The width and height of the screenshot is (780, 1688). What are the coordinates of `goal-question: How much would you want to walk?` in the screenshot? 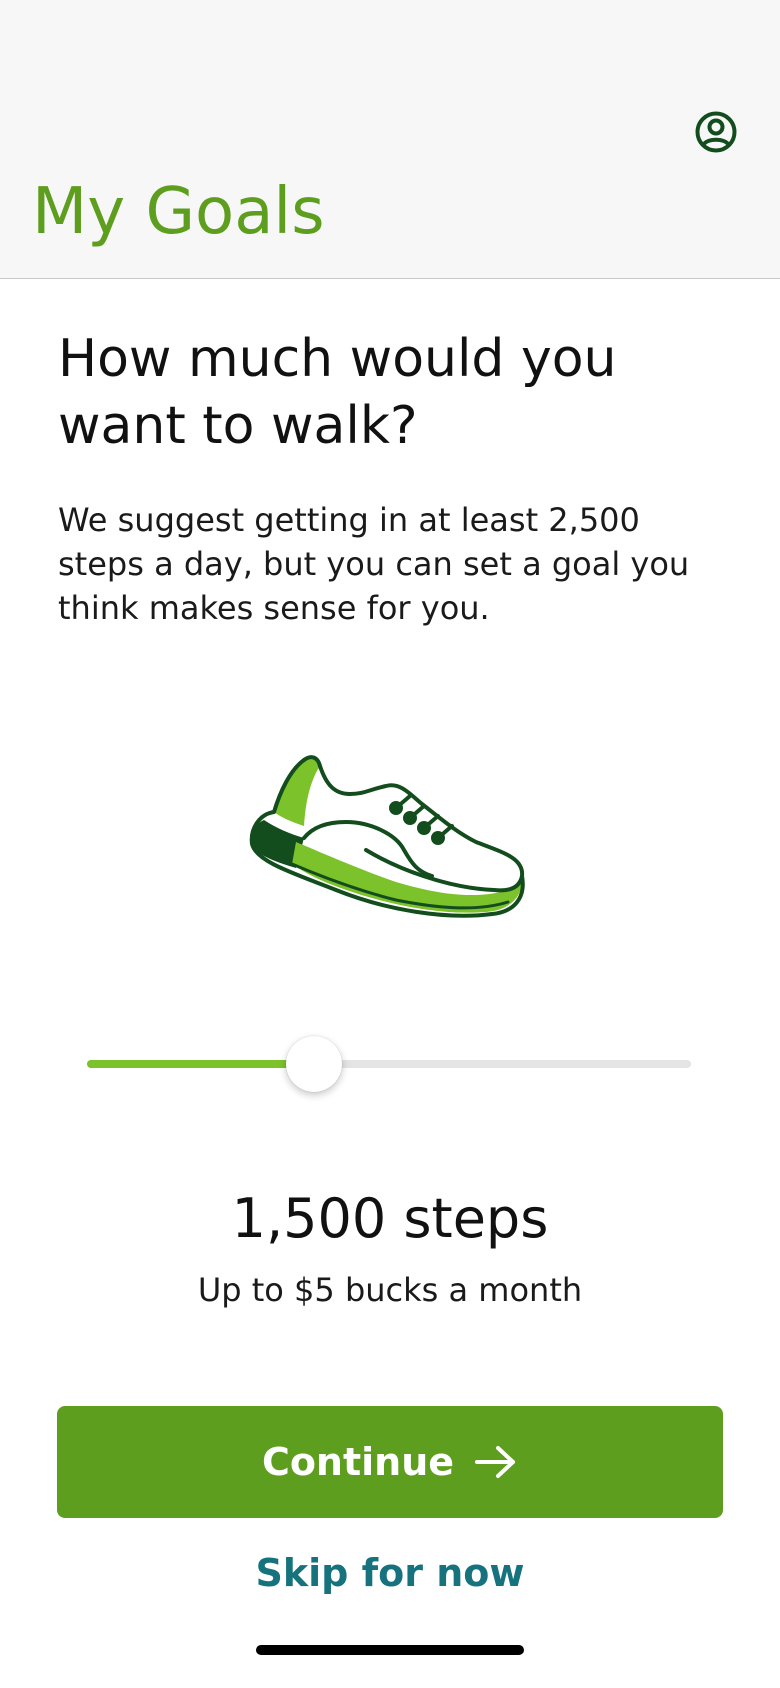 It's located at (337, 392).